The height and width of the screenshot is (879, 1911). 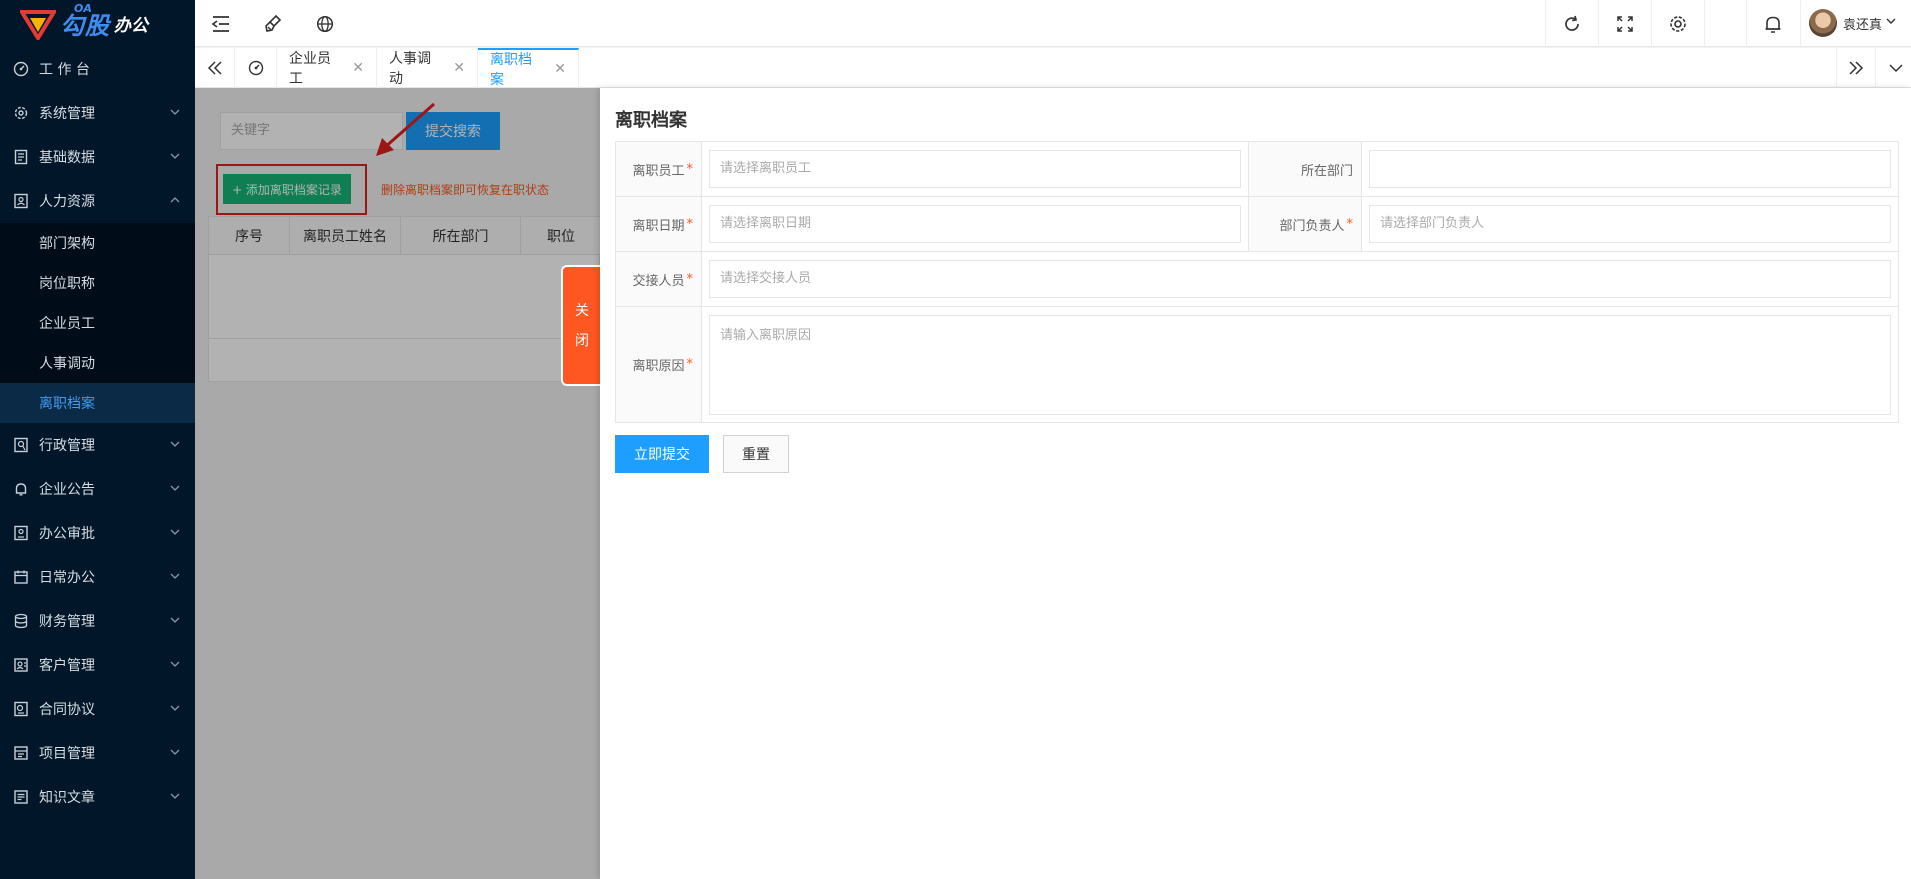 What do you see at coordinates (410, 69) in the screenshot?
I see `tab-label: 人事调动` at bounding box center [410, 69].